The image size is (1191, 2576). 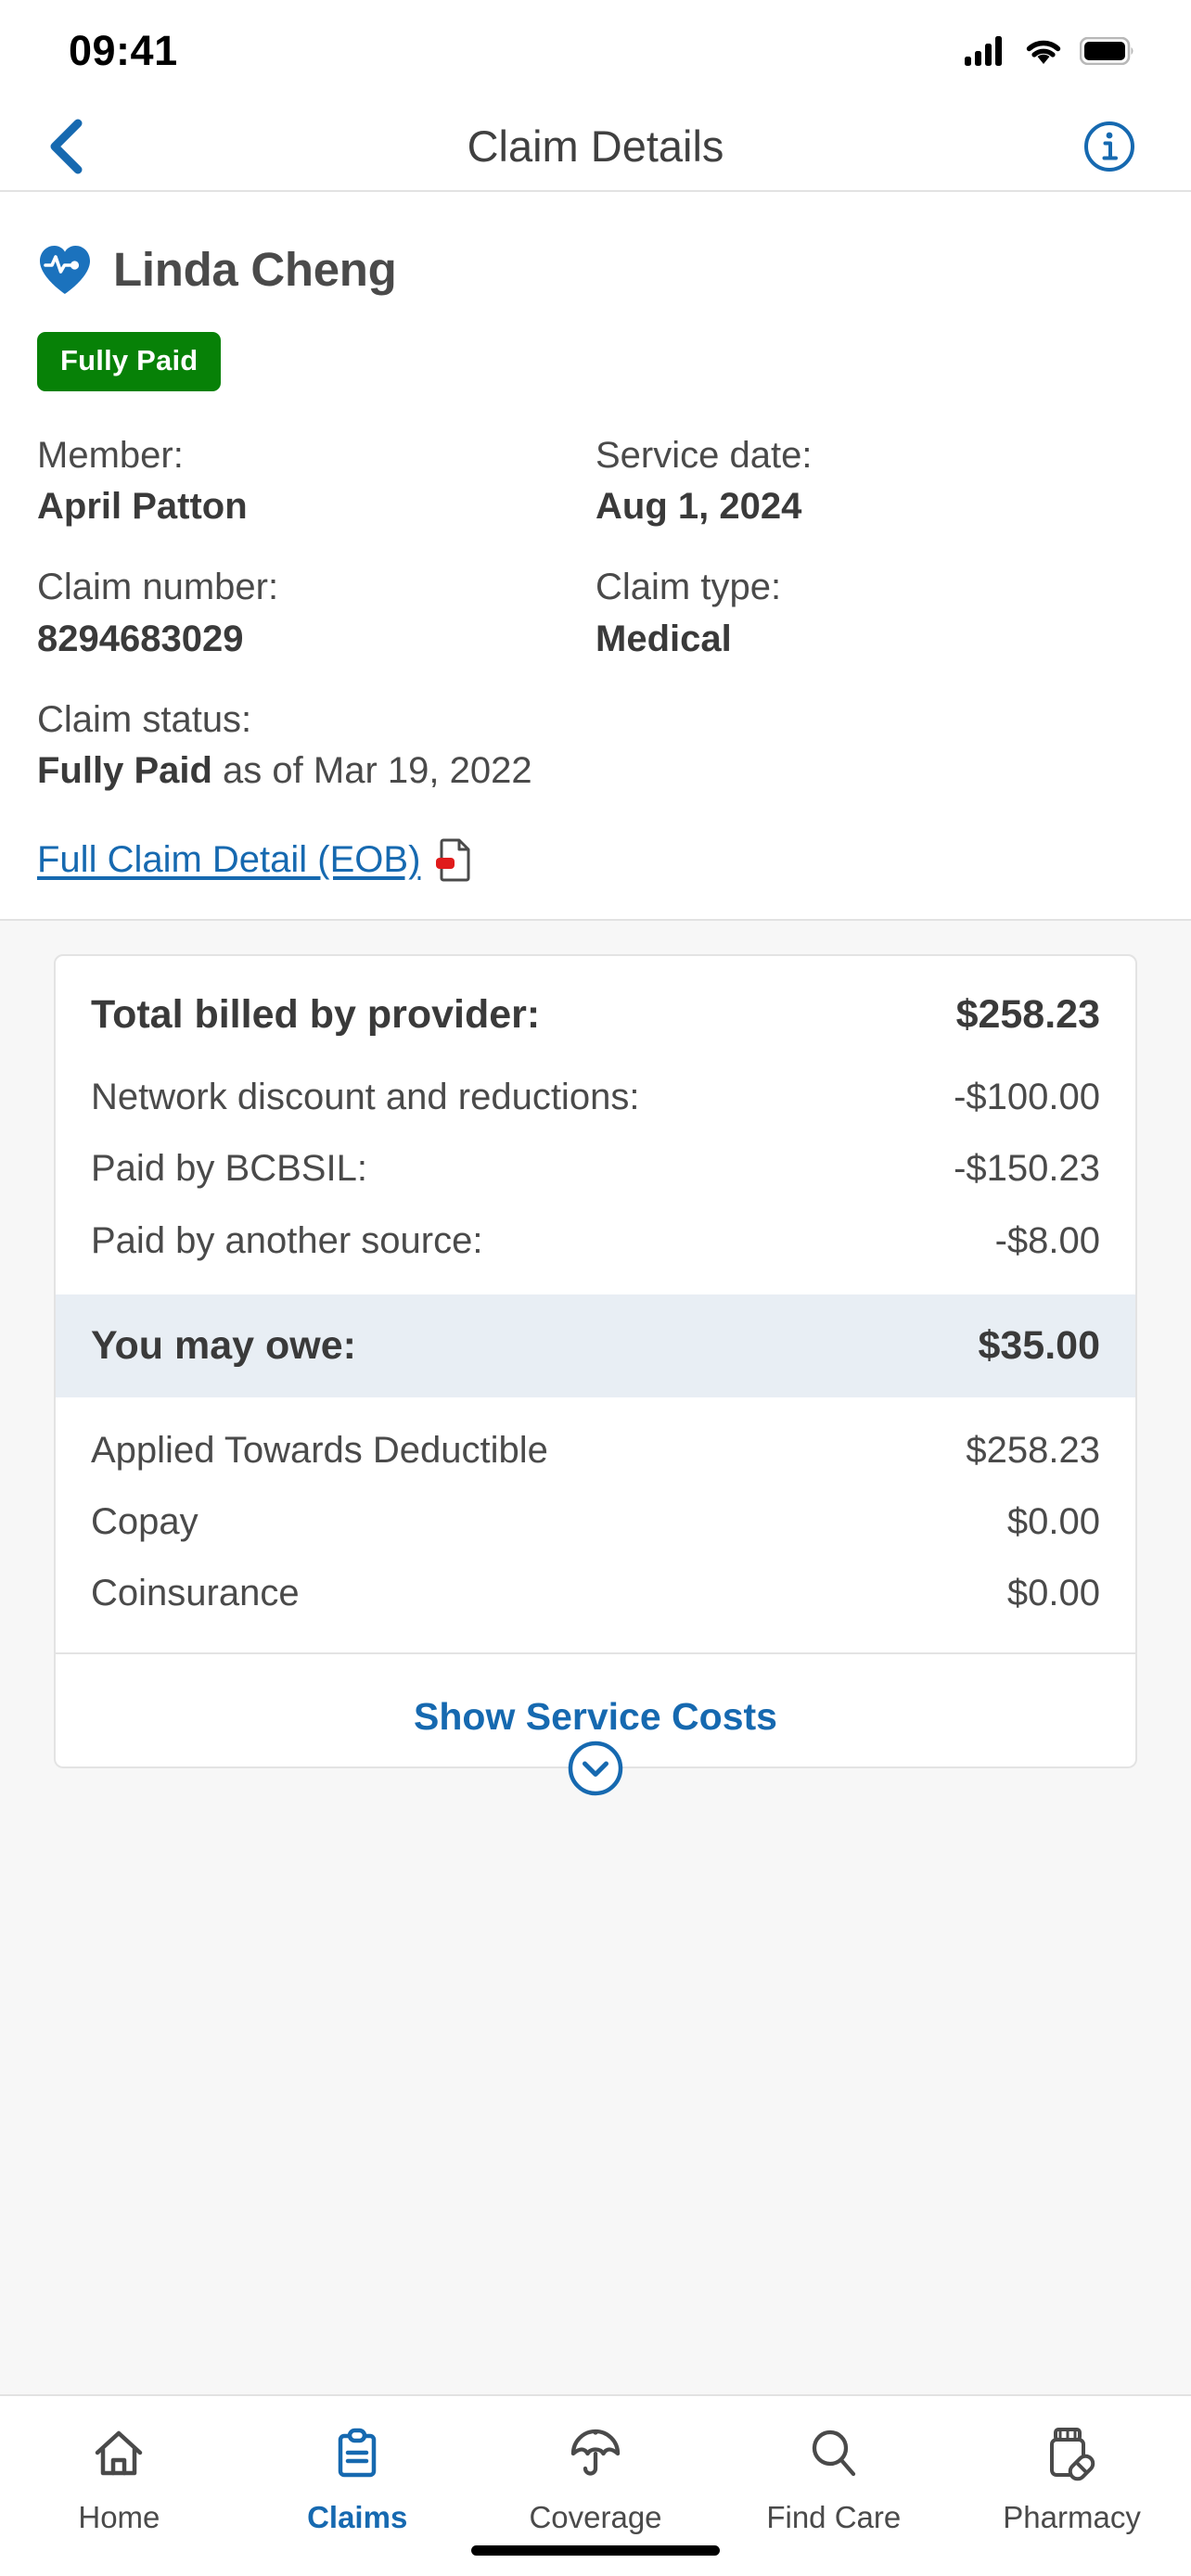 I want to click on field-label: Claim number:, so click(x=158, y=588).